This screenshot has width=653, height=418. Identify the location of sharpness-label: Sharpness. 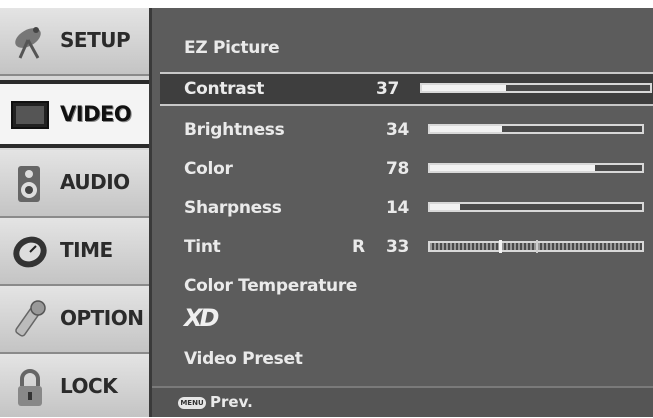
(233, 208).